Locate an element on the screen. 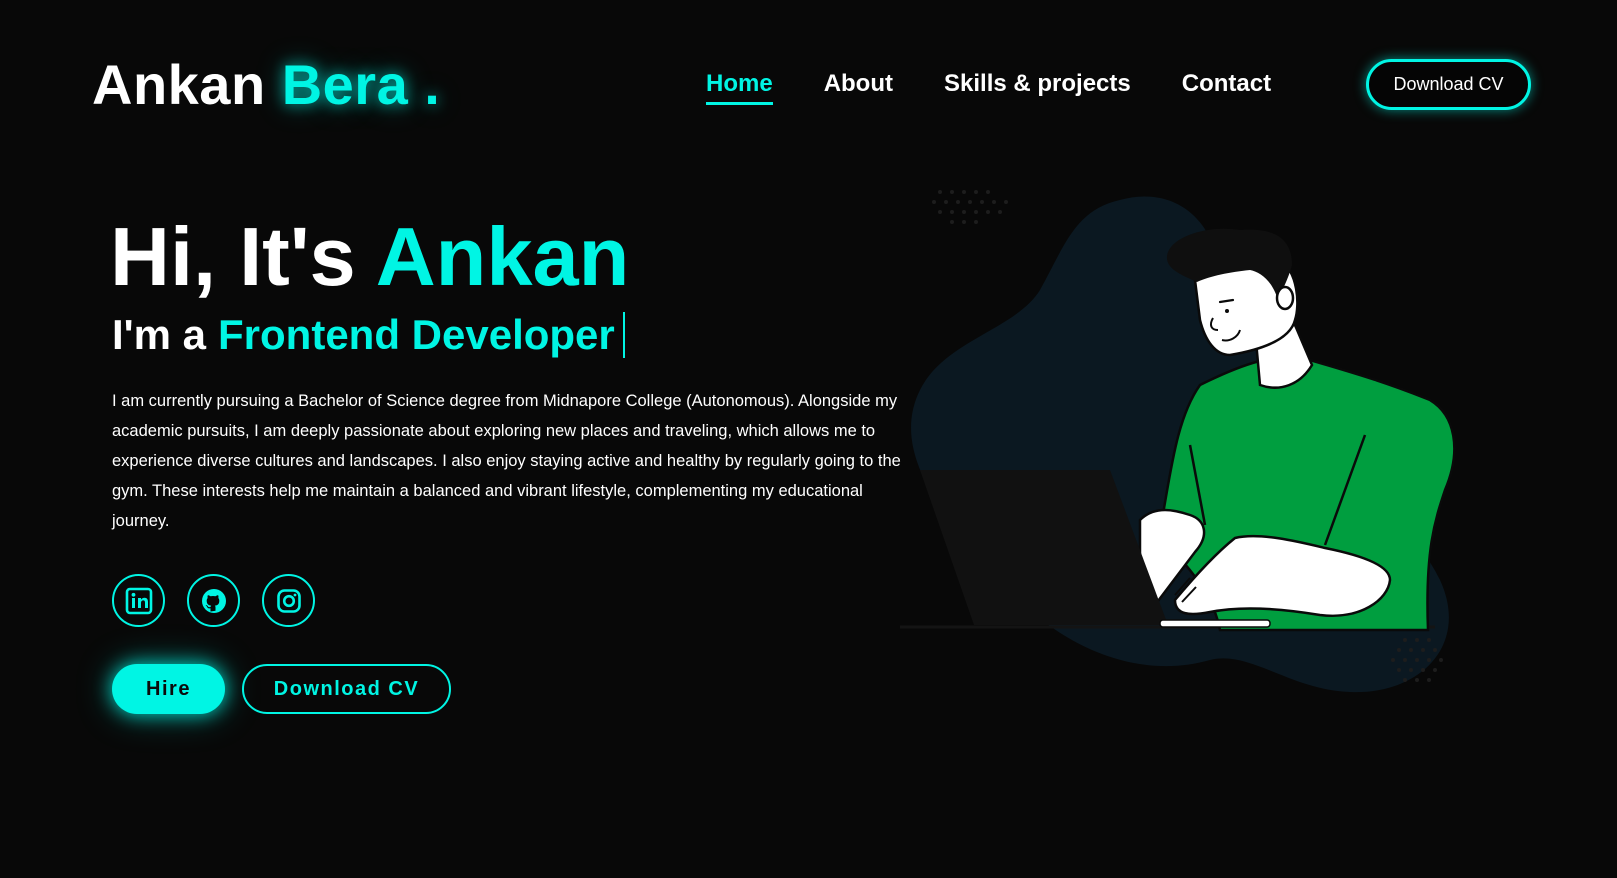 This screenshot has height=878, width=1617. hero-download-cv-button: Download CV is located at coordinates (346, 689).